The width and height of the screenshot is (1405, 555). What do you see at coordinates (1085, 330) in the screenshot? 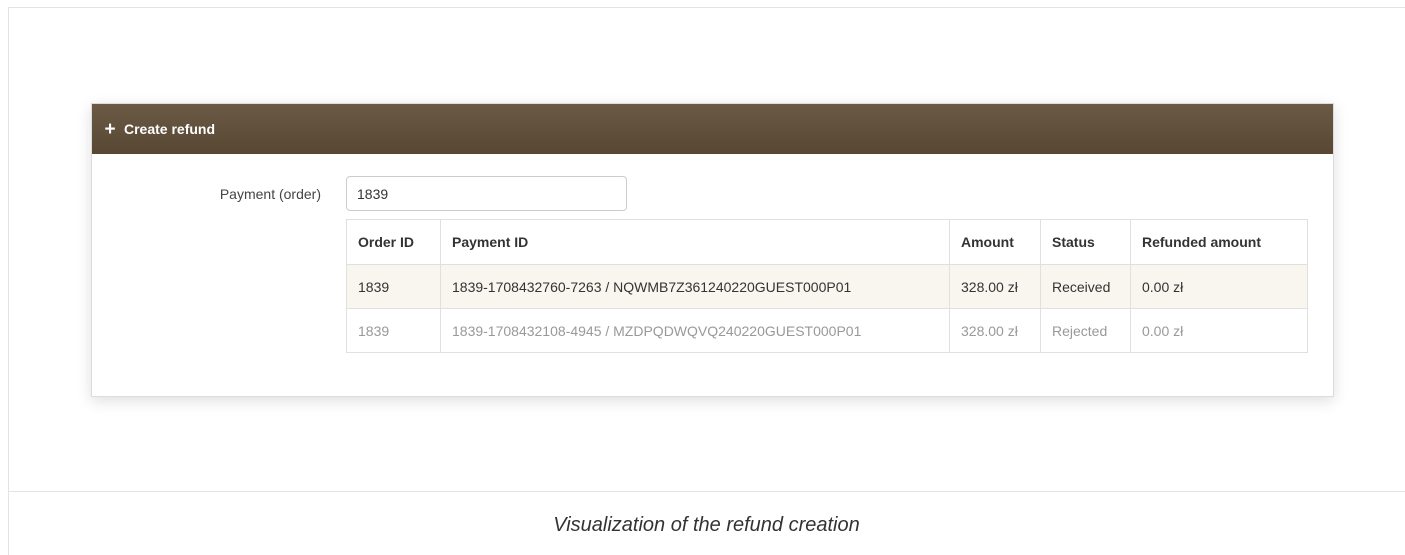
I see `cell-status: Rejected` at bounding box center [1085, 330].